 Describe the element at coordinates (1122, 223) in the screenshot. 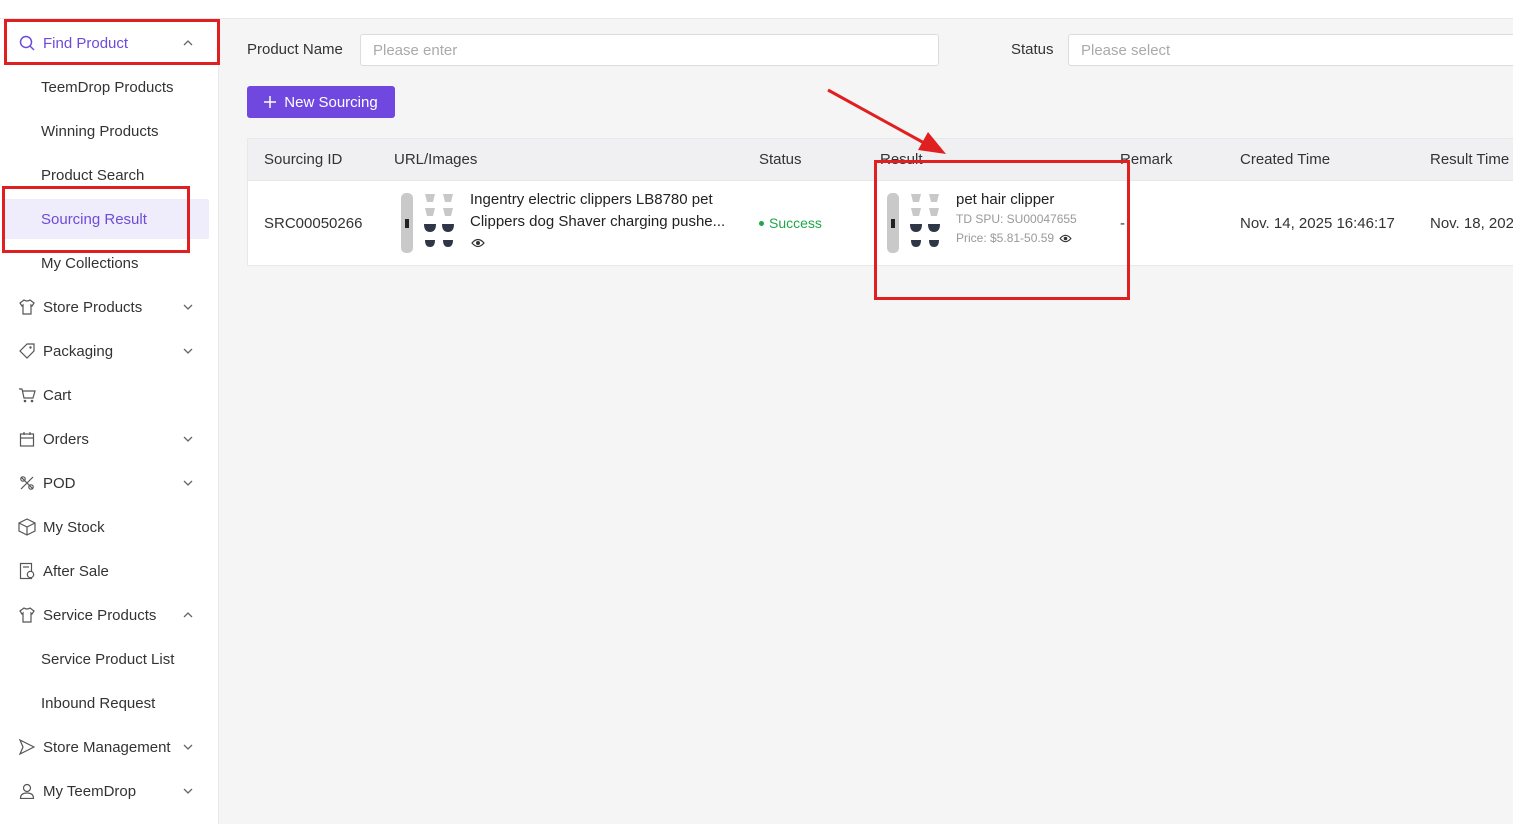

I see `remark: -` at that location.